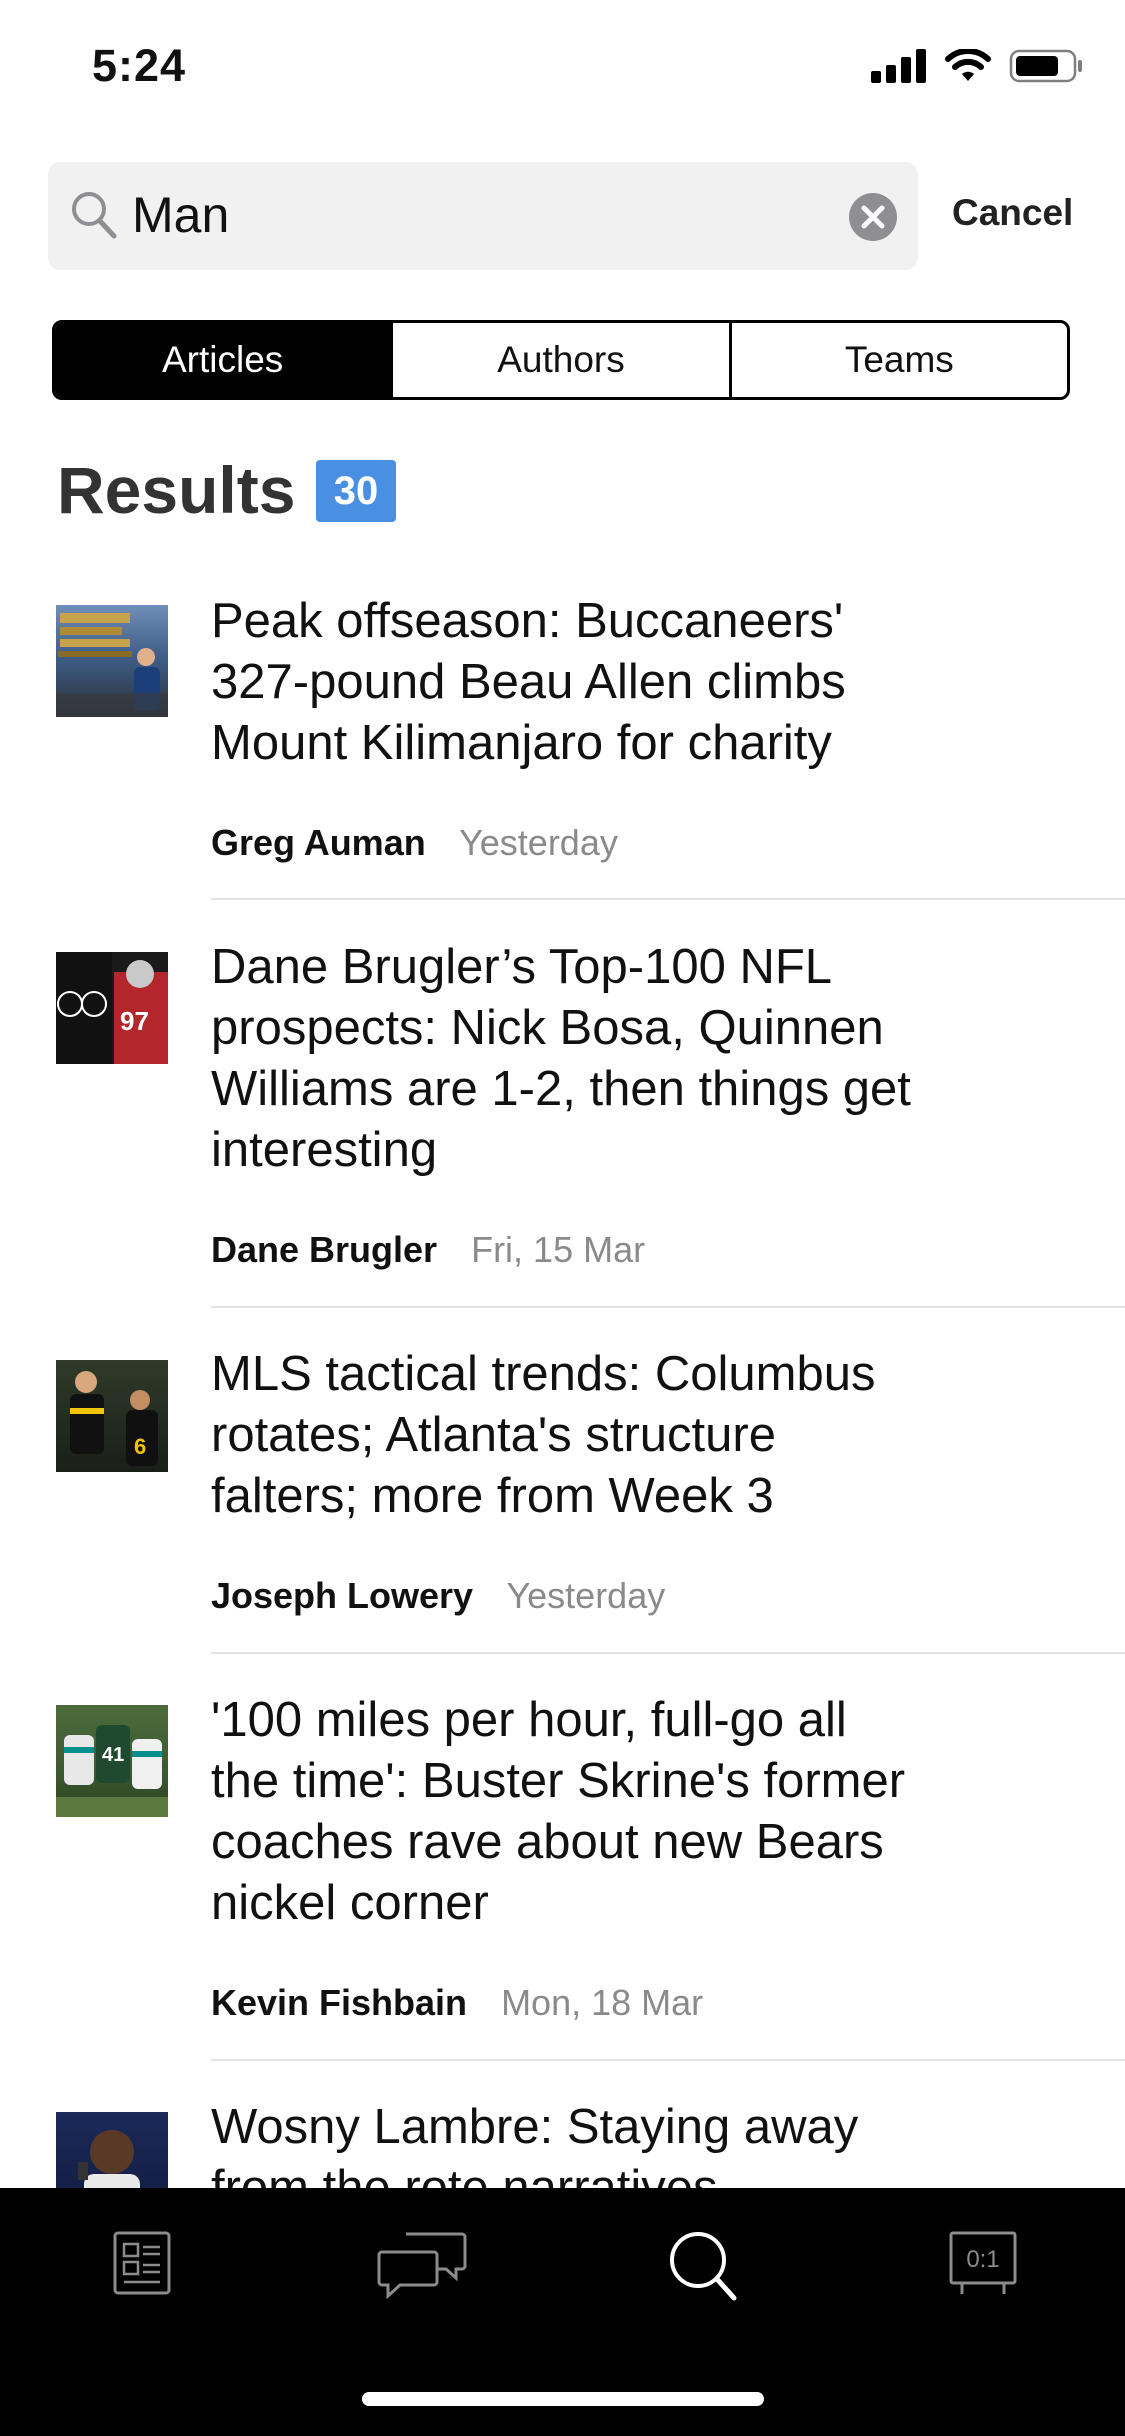 The height and width of the screenshot is (2436, 1125). What do you see at coordinates (558, 1781) in the screenshot?
I see `article-title-line: the time': Buster Skrine's former` at bounding box center [558, 1781].